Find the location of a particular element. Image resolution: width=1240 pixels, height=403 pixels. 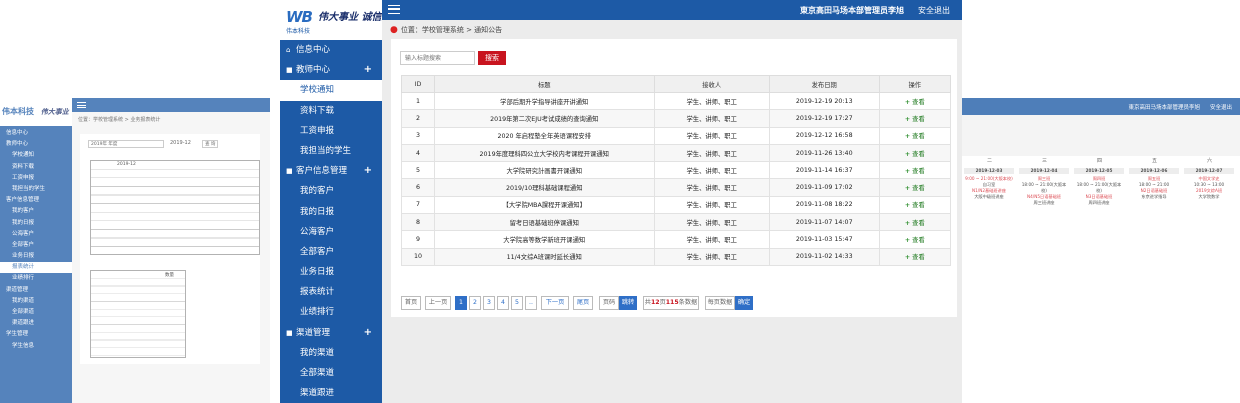

month-field: 2019-12 is located at coordinates (180, 143).